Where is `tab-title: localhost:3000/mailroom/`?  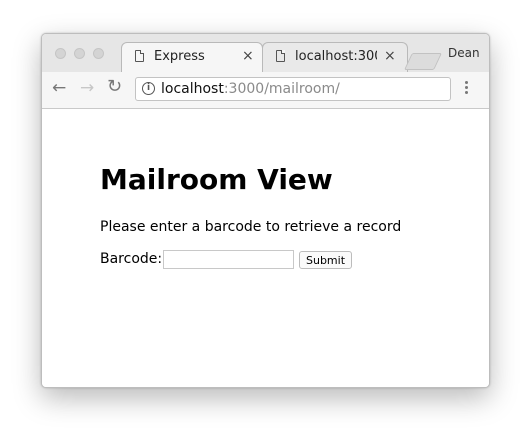 tab-title: localhost:3000/mailroom/ is located at coordinates (336, 56).